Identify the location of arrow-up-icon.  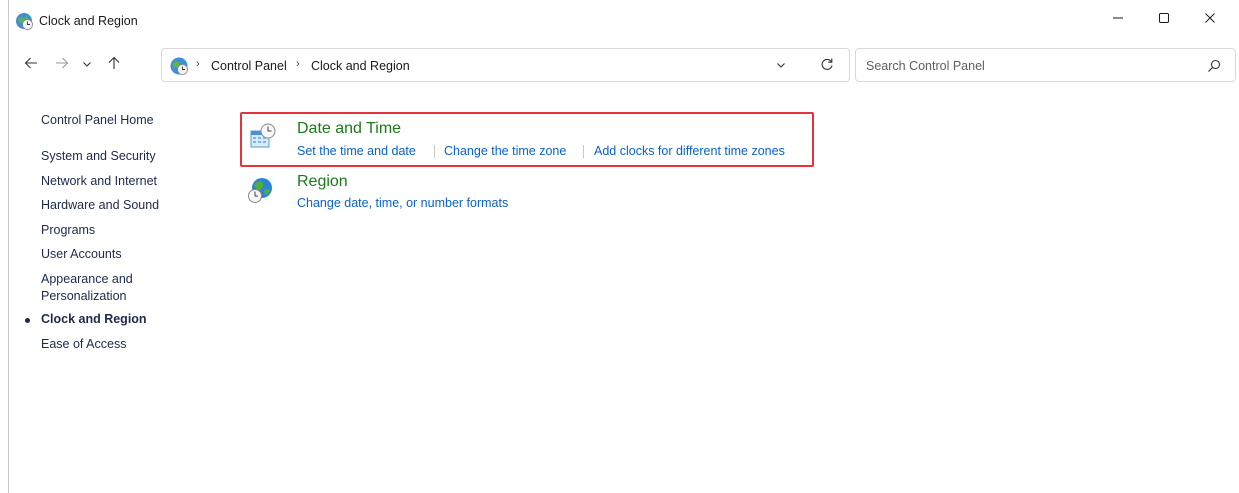
(114, 65).